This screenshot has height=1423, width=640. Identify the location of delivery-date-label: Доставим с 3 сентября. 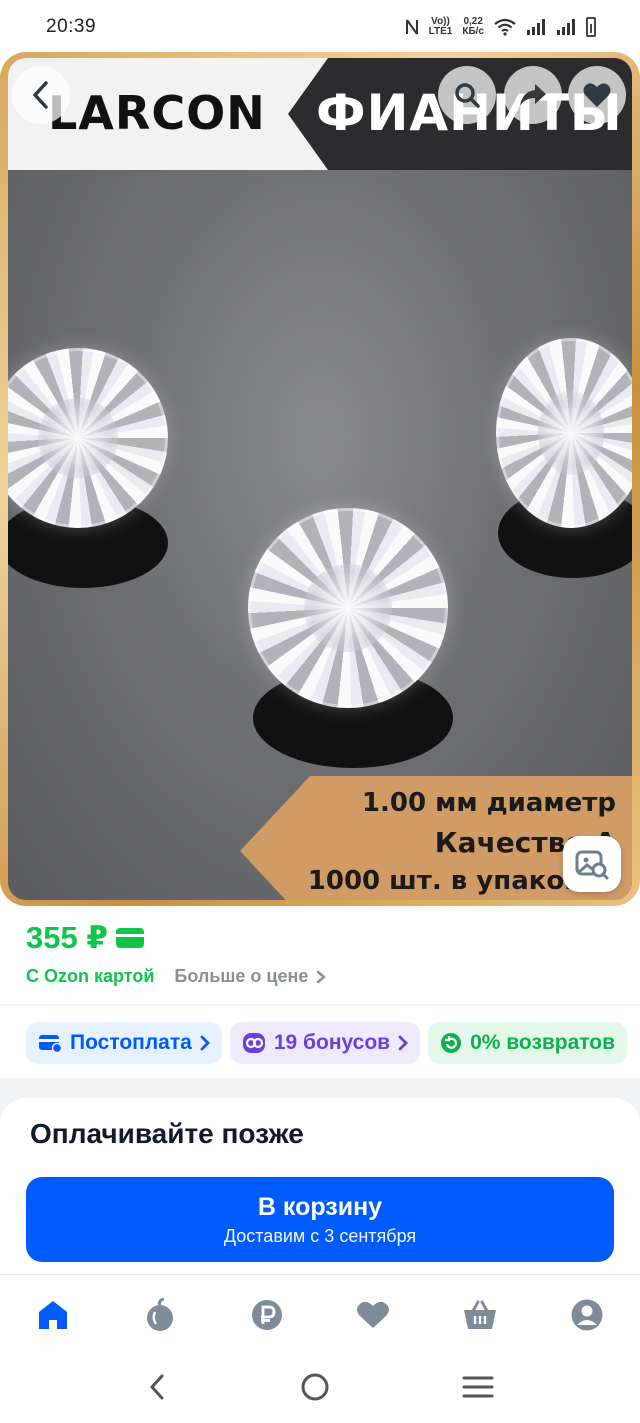
(320, 1235).